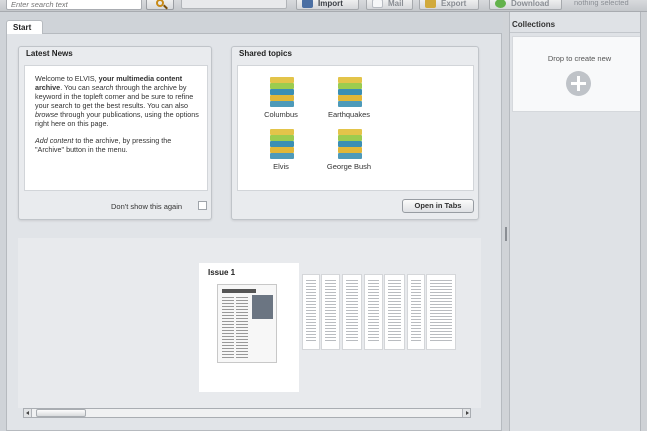 The image size is (647, 431). I want to click on topic-columbus: Columbus, so click(281, 102).